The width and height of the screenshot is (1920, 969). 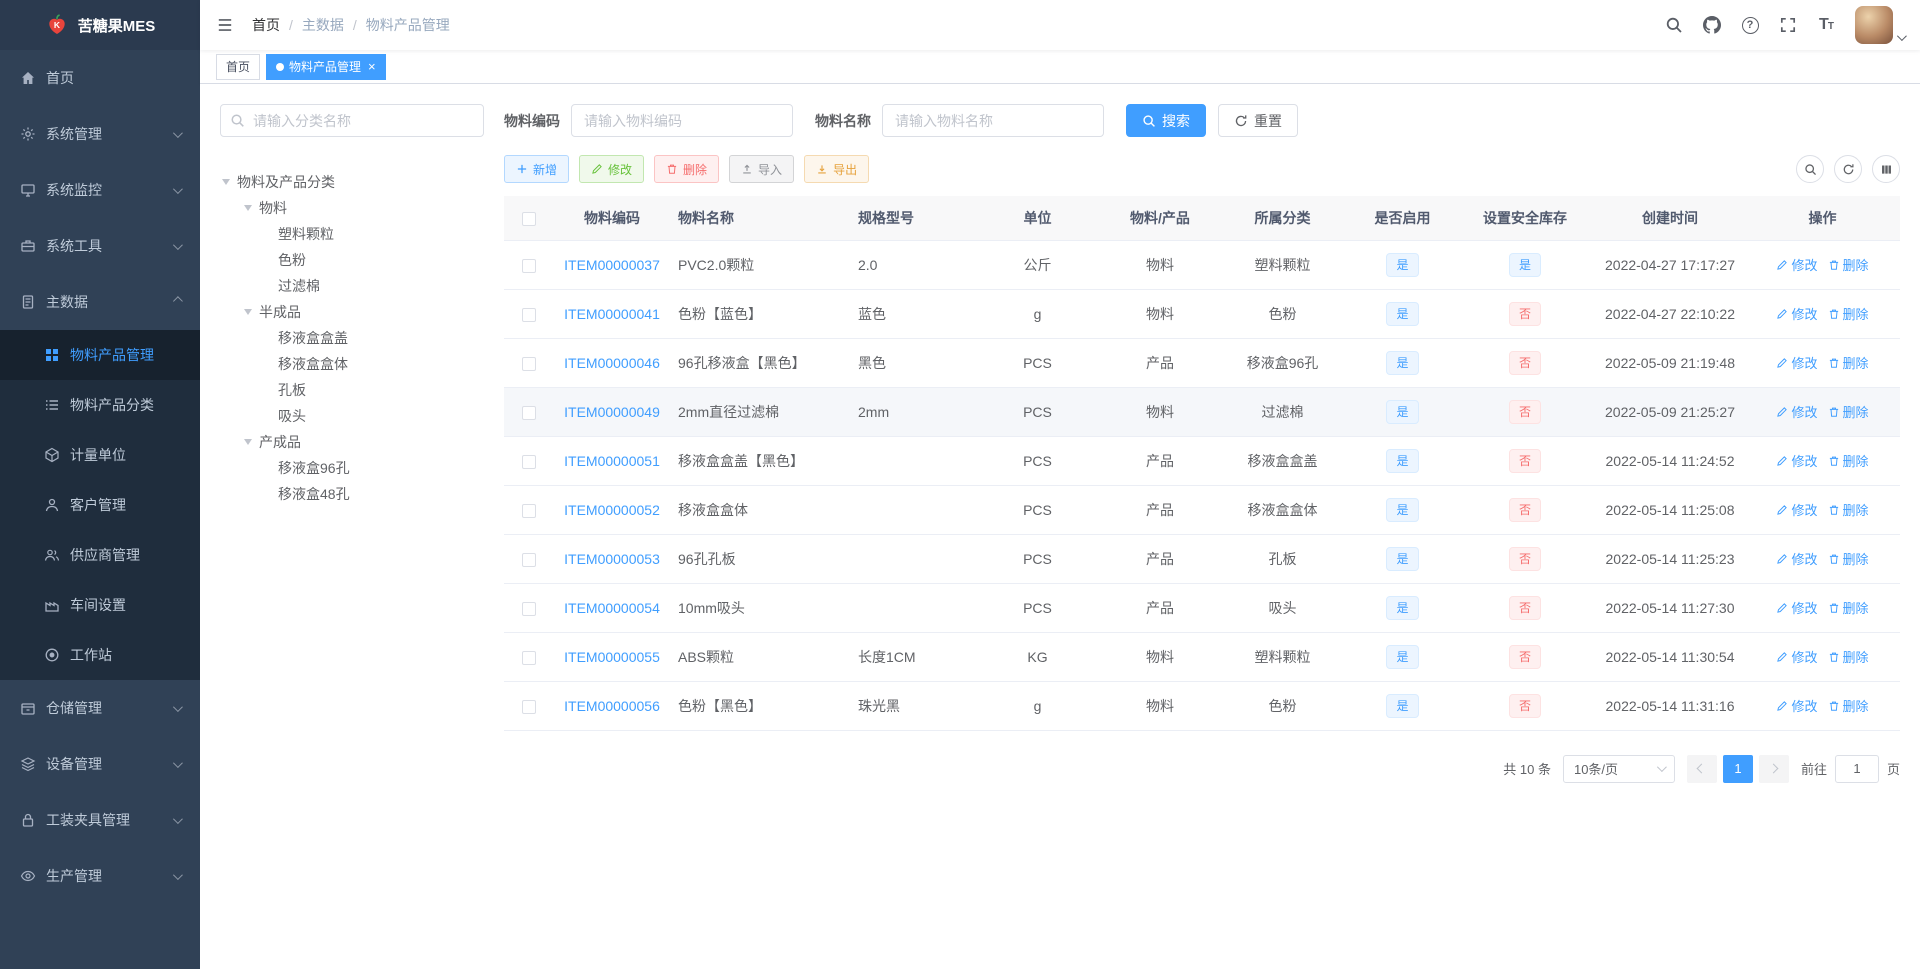 I want to click on tree-node-box-lid: 移液盒盒盖, so click(x=352, y=338).